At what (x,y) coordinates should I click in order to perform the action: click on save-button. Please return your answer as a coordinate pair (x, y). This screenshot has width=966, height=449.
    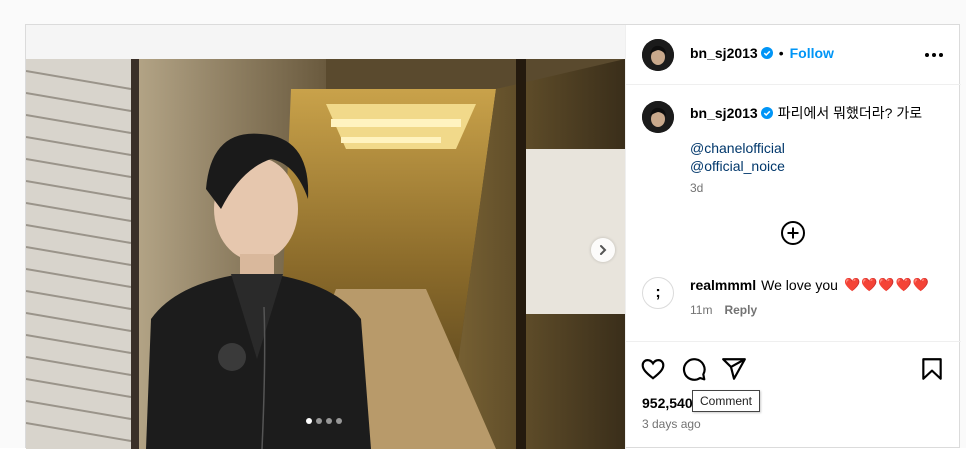
    Looking at the image, I should click on (932, 369).